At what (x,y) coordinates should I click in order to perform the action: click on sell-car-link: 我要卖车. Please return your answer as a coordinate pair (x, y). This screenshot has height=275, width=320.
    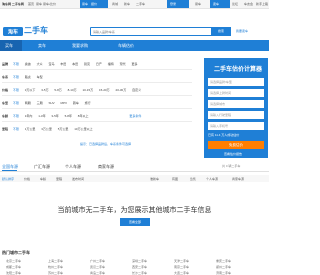
    Looking at the image, I should click on (242, 31).